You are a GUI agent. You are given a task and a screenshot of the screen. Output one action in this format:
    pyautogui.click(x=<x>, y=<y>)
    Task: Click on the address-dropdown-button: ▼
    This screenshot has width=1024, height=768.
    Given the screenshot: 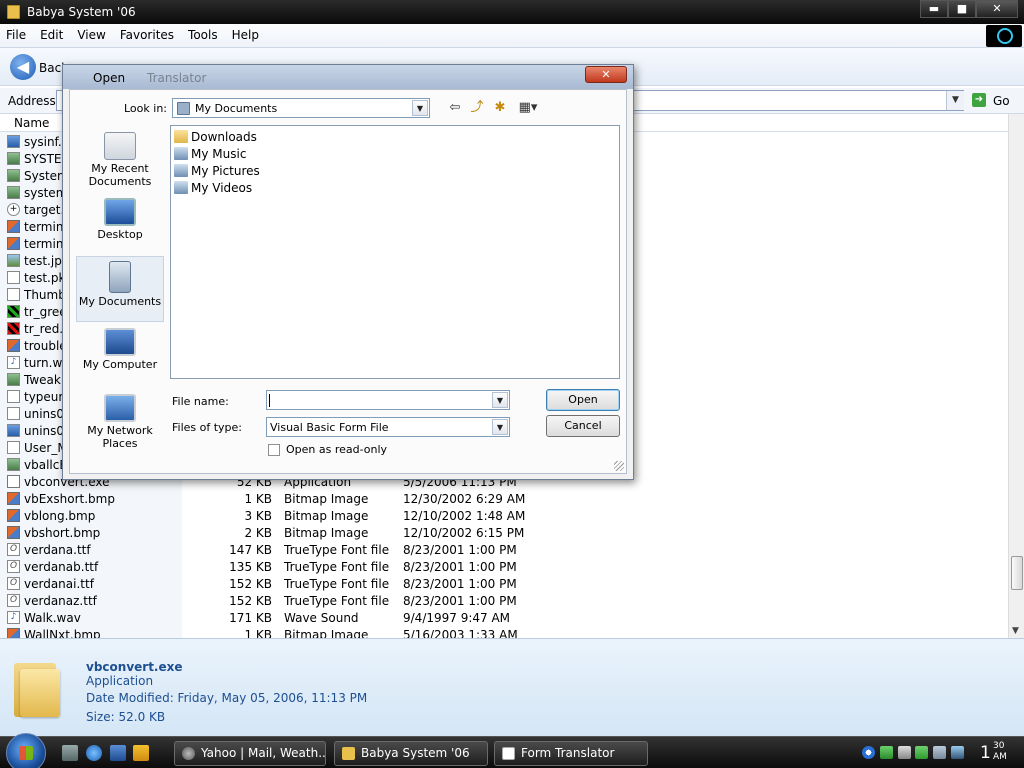 What is the action you would take?
    pyautogui.click(x=955, y=100)
    